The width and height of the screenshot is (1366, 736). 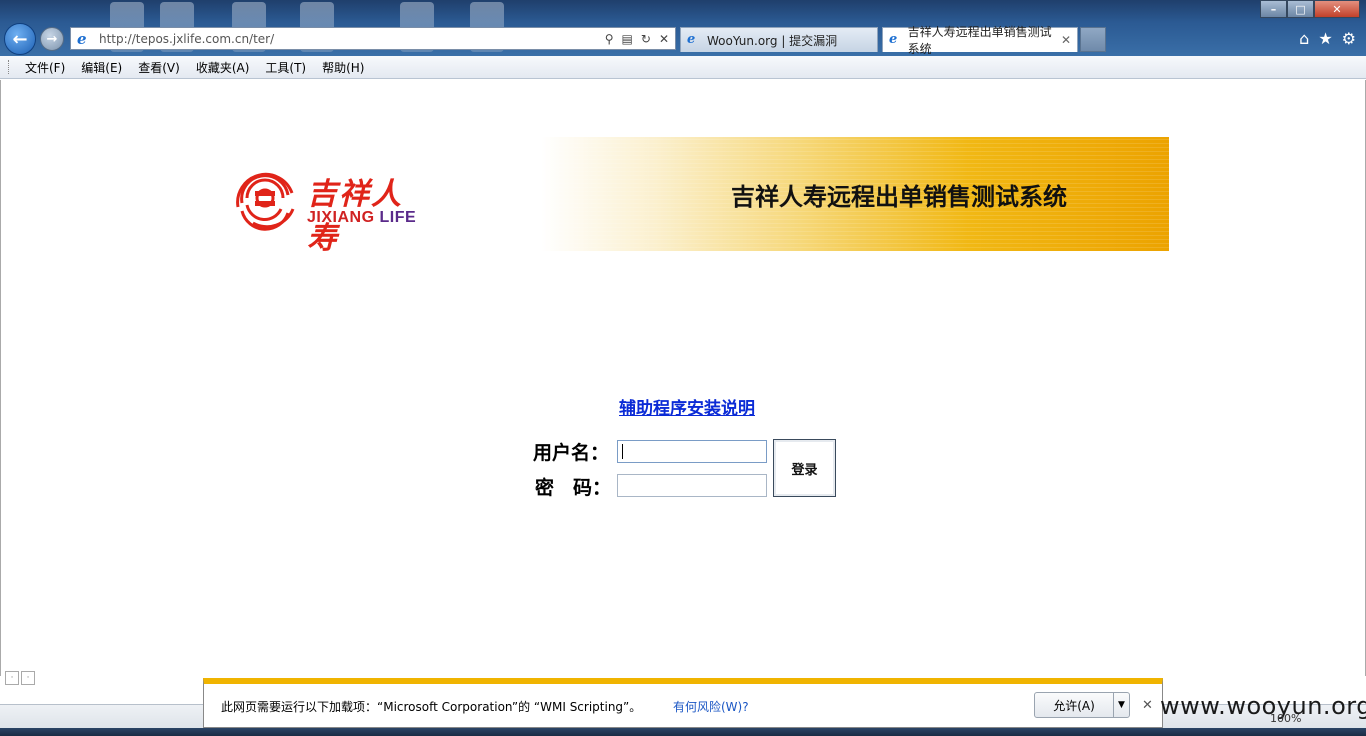 What do you see at coordinates (285, 67) in the screenshot?
I see `menu-tools: 工具(T)` at bounding box center [285, 67].